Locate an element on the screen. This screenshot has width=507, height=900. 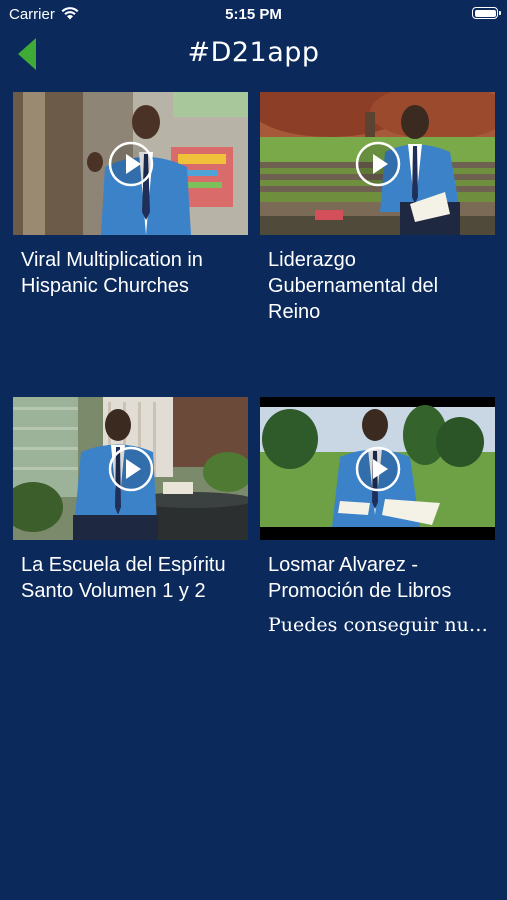
page-title: #D21app is located at coordinates (253, 52).